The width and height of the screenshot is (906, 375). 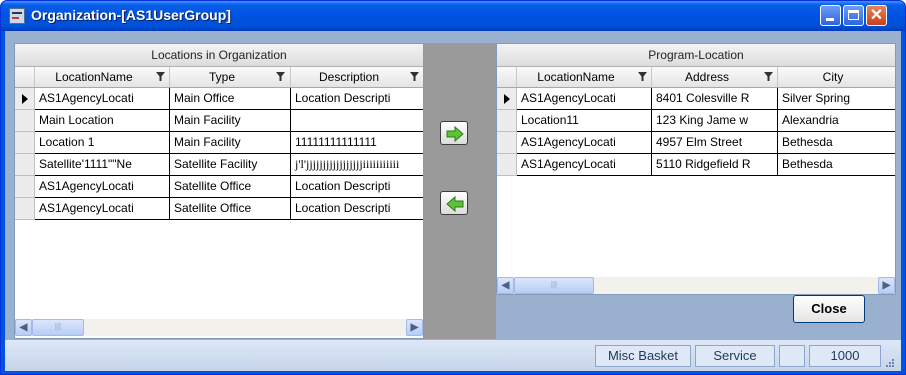 What do you see at coordinates (836, 77) in the screenshot?
I see `column-header-city: City` at bounding box center [836, 77].